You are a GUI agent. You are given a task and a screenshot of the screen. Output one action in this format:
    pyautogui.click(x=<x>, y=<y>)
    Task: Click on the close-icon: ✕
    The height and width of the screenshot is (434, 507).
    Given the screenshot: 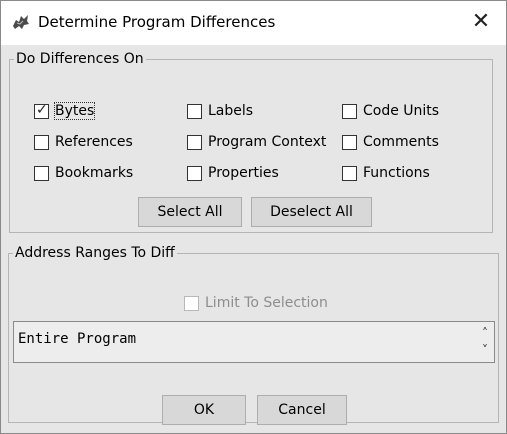 What is the action you would take?
    pyautogui.click(x=481, y=21)
    